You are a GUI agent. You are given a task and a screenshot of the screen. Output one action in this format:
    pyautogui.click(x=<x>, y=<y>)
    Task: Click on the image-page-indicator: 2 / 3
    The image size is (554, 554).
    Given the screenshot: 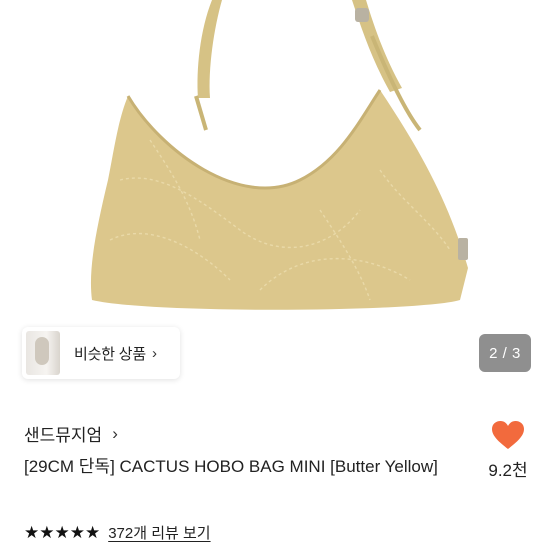 What is the action you would take?
    pyautogui.click(x=505, y=353)
    